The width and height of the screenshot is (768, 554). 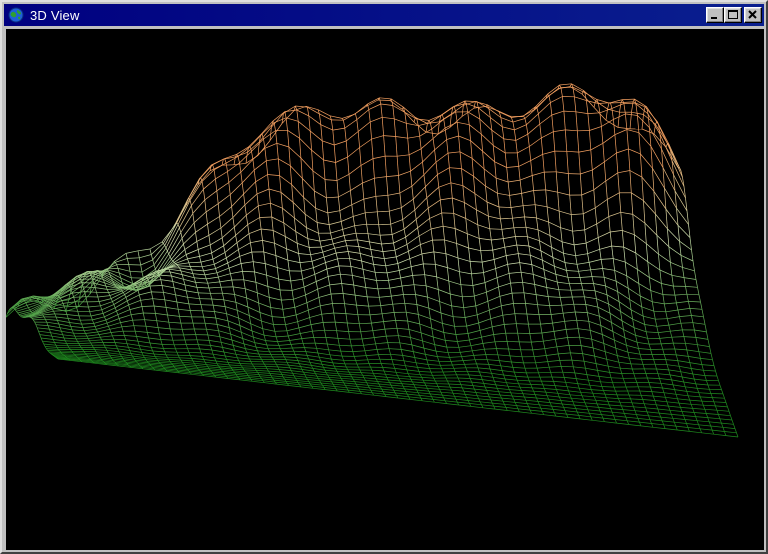 I want to click on window-title: 3D View, so click(x=55, y=15).